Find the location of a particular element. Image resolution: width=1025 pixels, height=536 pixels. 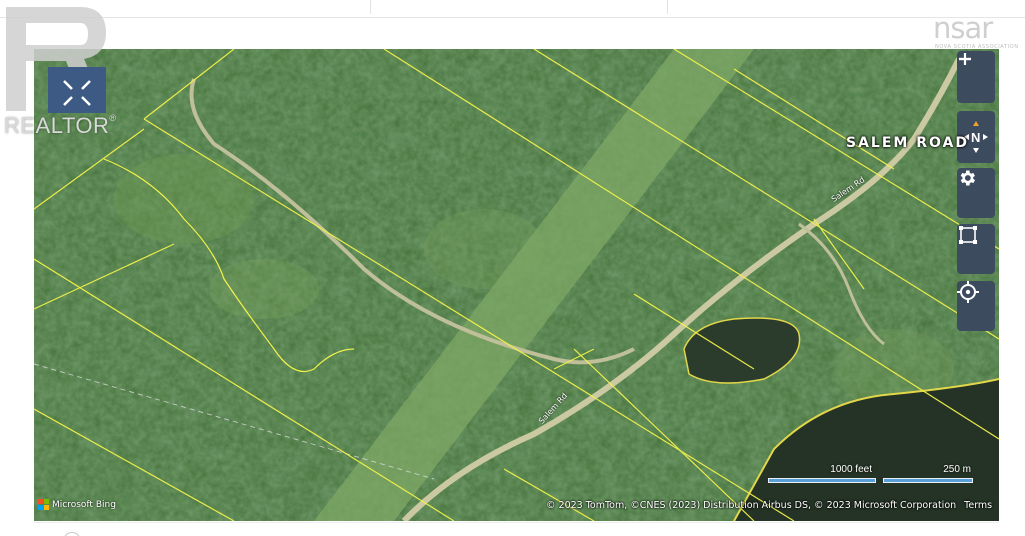

nsar-logo: nsar NOVA SCOTIA ASSOCIATION is located at coordinates (975, 28).